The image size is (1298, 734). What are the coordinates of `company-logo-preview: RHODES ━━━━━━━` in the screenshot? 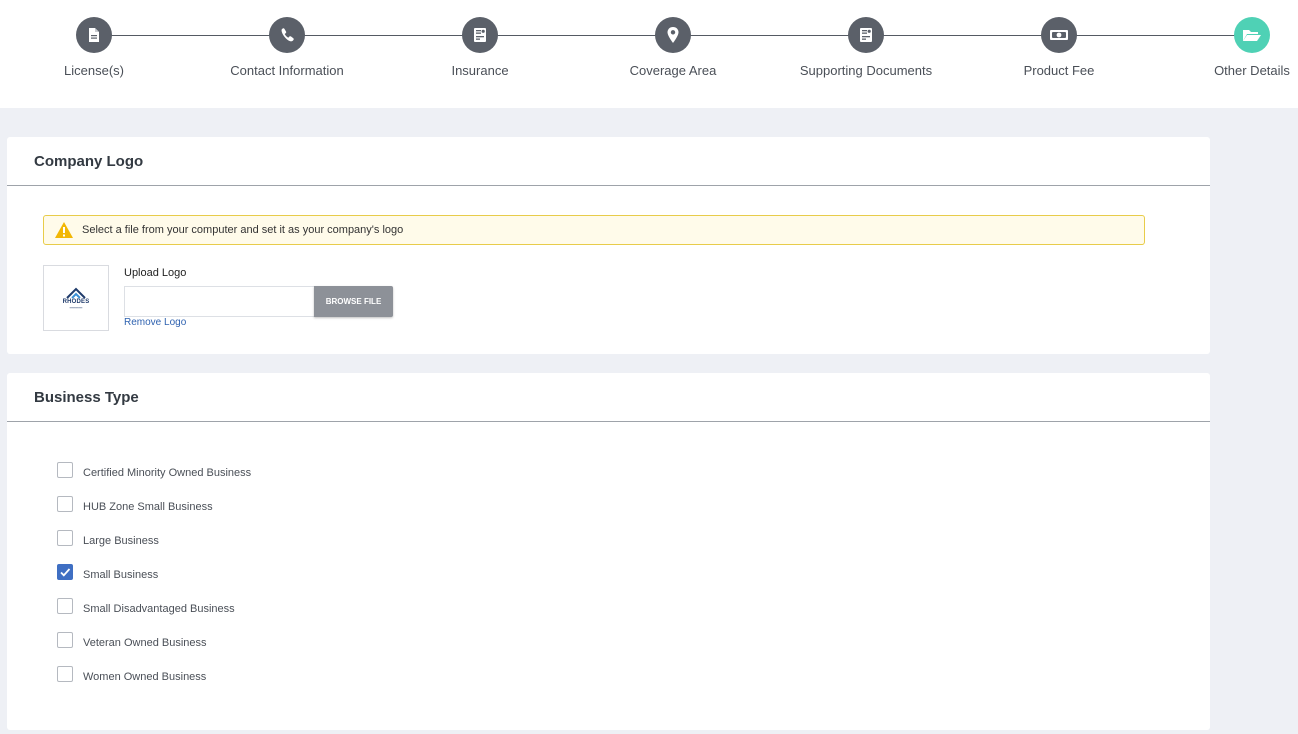 It's located at (76, 298).